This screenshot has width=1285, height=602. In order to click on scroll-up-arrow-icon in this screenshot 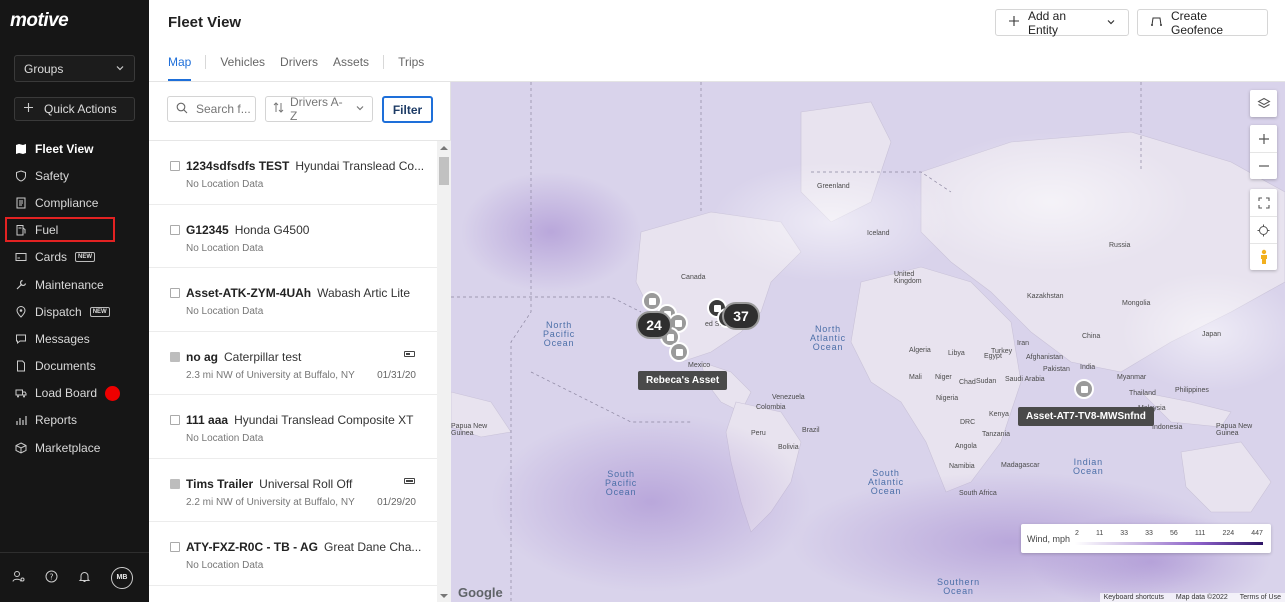, I will do `click(444, 148)`.